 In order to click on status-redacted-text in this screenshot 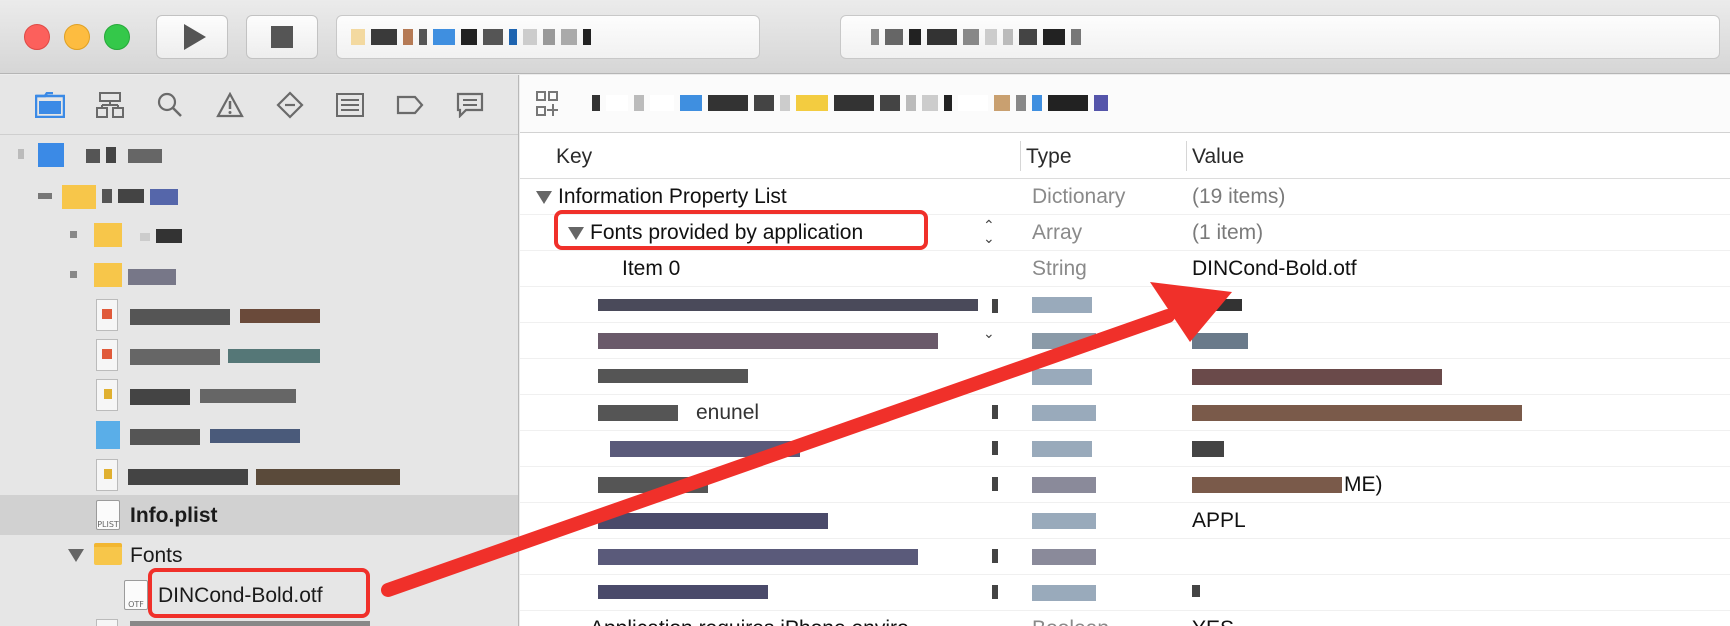, I will do `click(976, 37)`.